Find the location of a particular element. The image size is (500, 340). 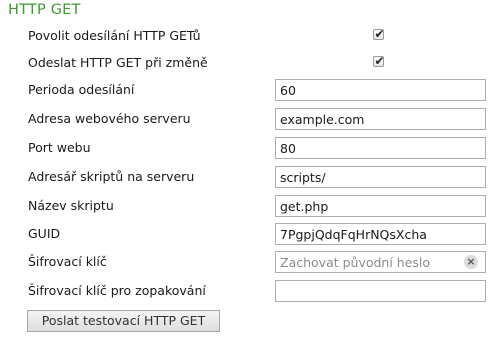

row-enable-get: Povolit odesílání HTTP GETů ✔ is located at coordinates (250, 36).